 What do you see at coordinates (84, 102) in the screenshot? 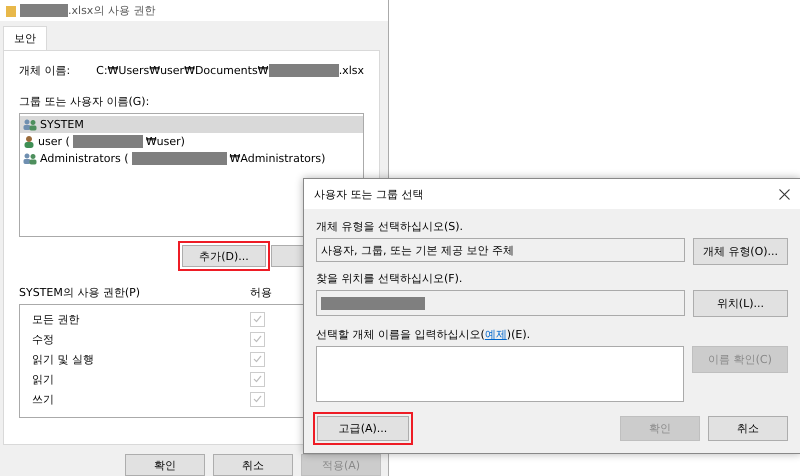
I see `section-label: 그룹 또는 사용자 이름(G):` at bounding box center [84, 102].